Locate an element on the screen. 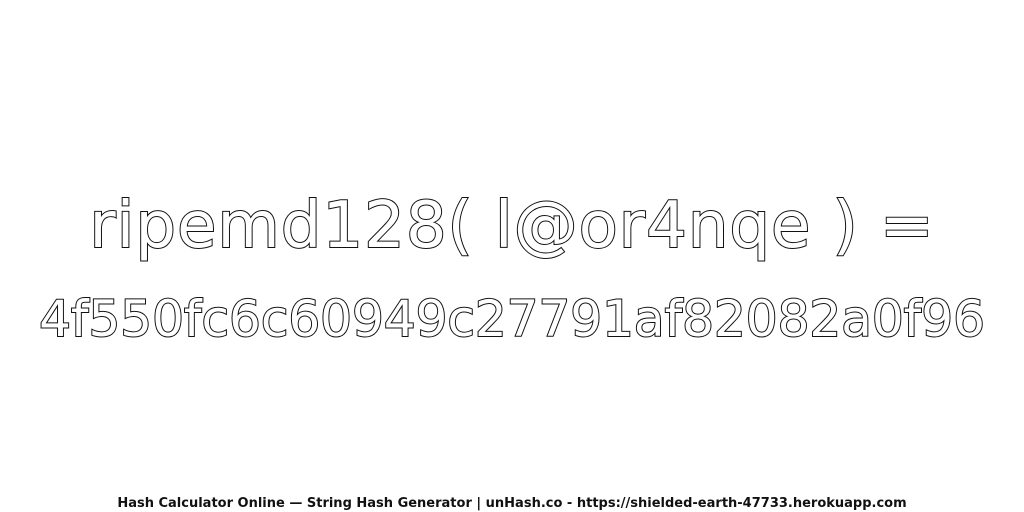  hash-digest: 4f550fc6c60949c27791af82082a0f96 is located at coordinates (512, 319).